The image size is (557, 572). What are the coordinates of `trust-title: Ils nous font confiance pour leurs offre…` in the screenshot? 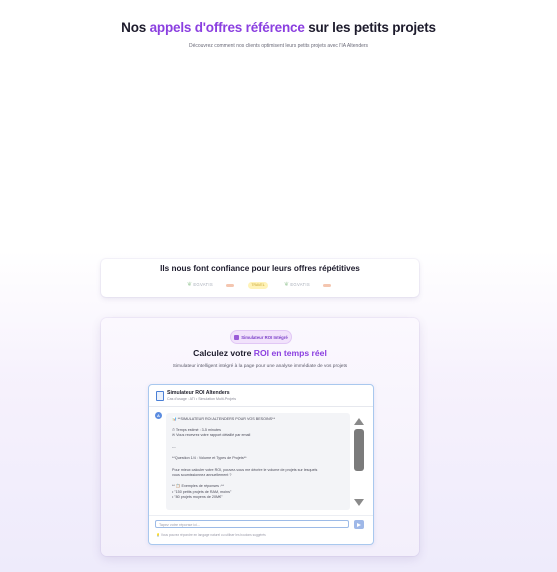 It's located at (260, 268).